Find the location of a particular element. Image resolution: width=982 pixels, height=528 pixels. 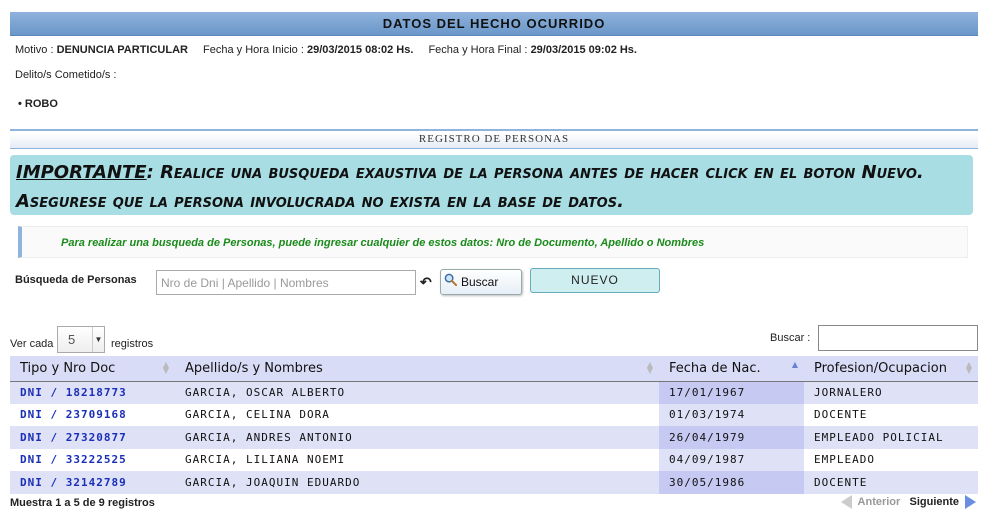

final-label: Fecha y Hora Final : is located at coordinates (478, 50).